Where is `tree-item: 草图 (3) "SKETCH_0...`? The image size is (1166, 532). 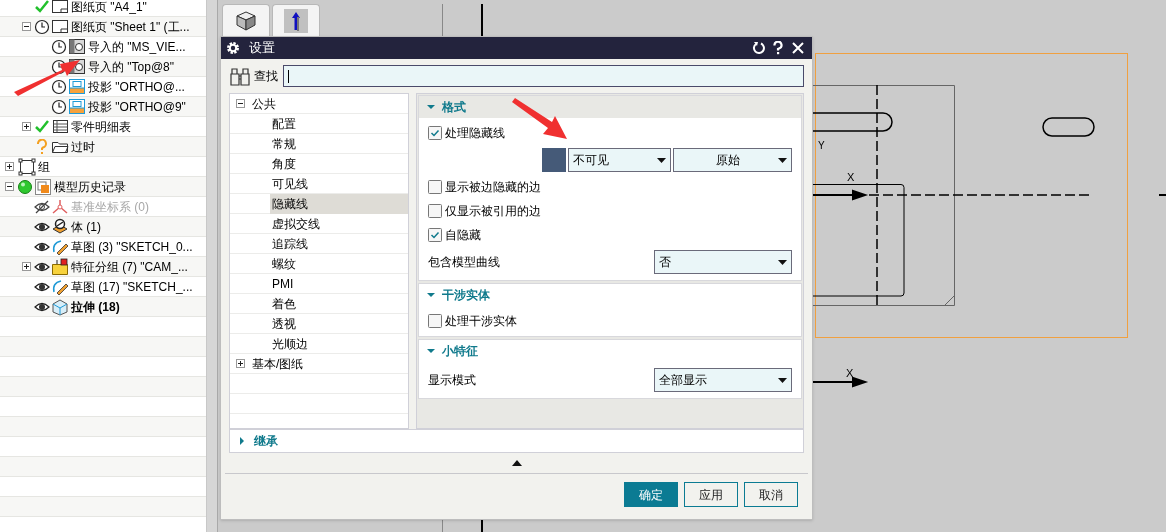
tree-item: 草图 (3) "SKETCH_0... is located at coordinates (132, 246).